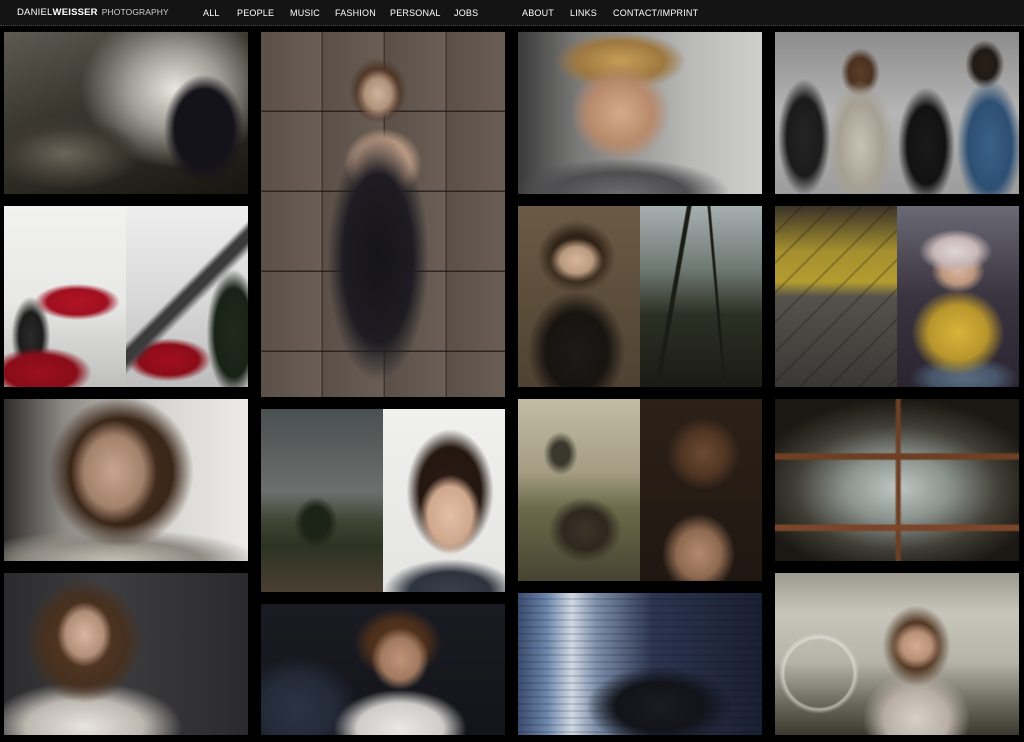 This screenshot has height=742, width=1024. What do you see at coordinates (211, 13) in the screenshot?
I see `nav-all: ALL` at bounding box center [211, 13].